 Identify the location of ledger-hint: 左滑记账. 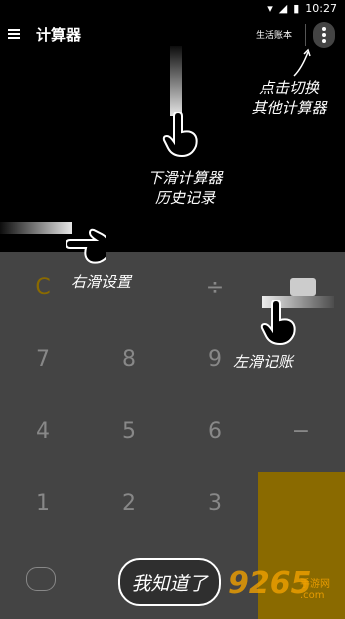
(262, 362).